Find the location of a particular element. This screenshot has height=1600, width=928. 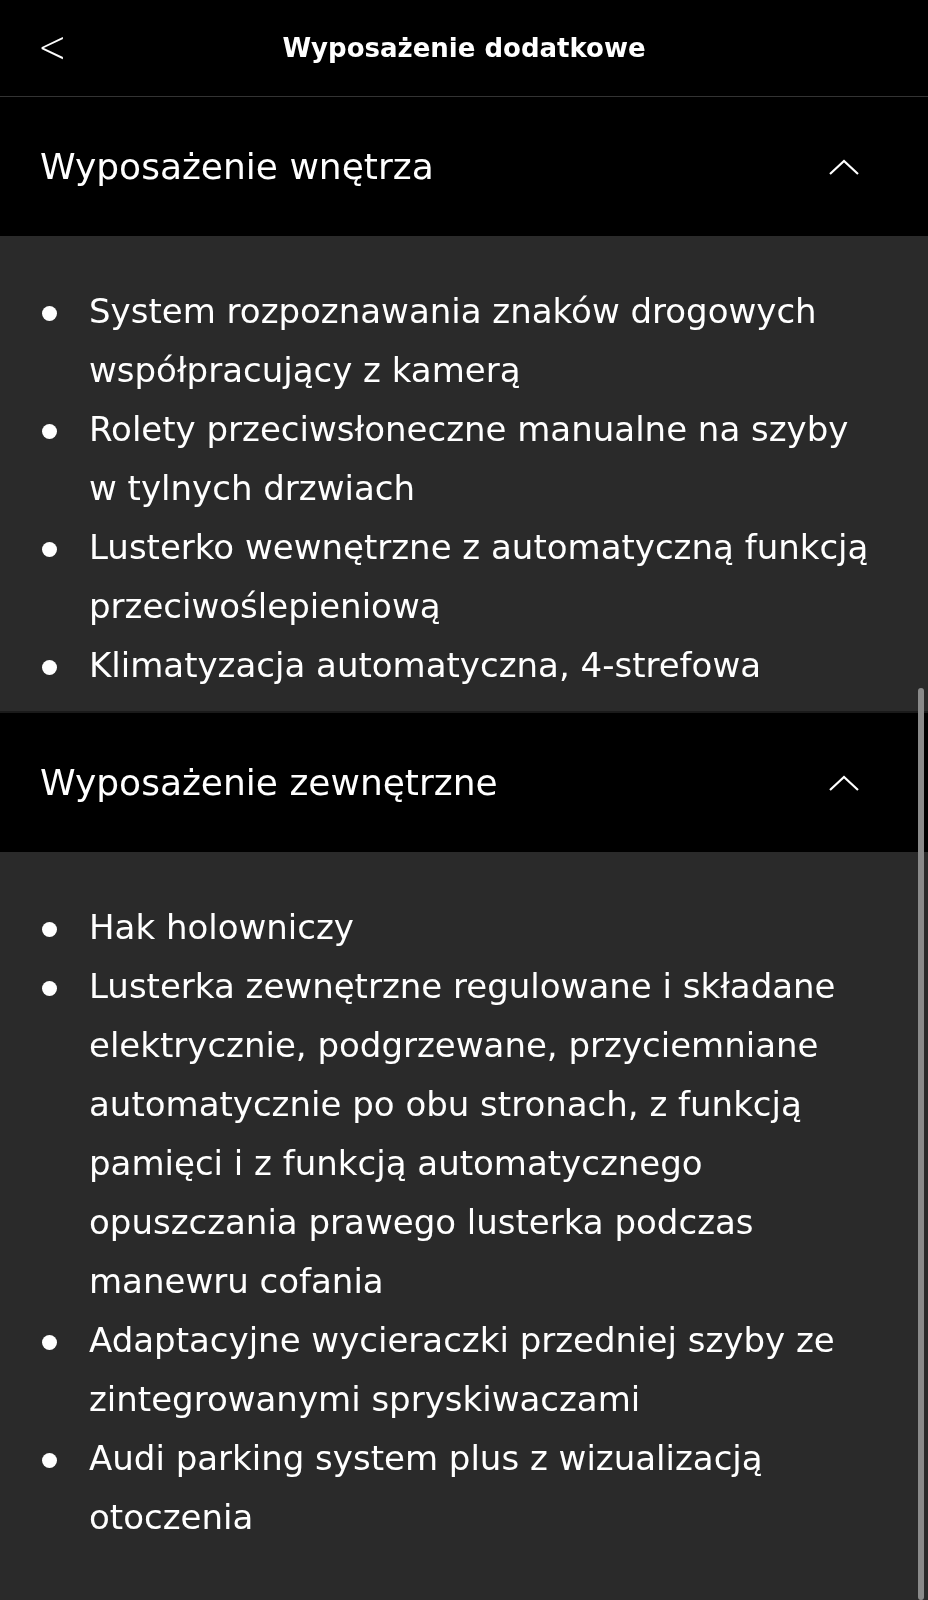

page-title: Wyposażenie dodatkowe is located at coordinates (464, 48).